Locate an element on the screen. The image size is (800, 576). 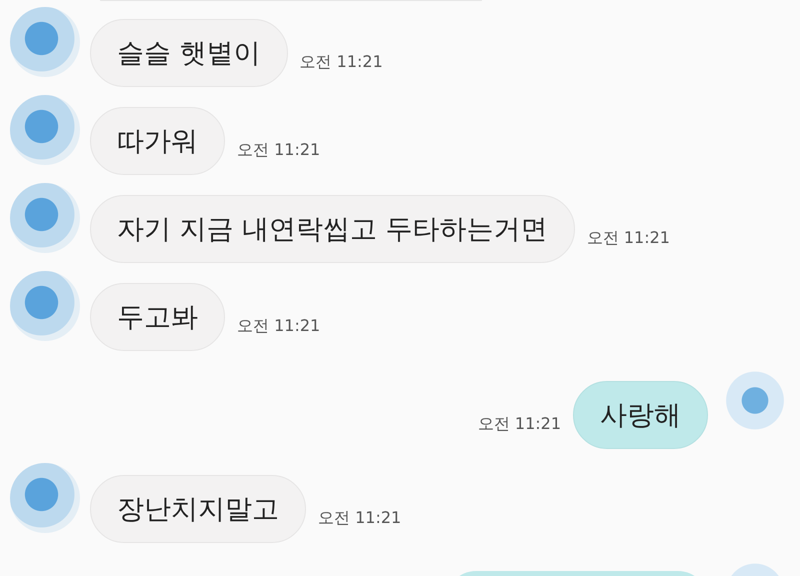
message-bubble: 자기 지금 내연락씹고 두타하는거면 is located at coordinates (332, 229).